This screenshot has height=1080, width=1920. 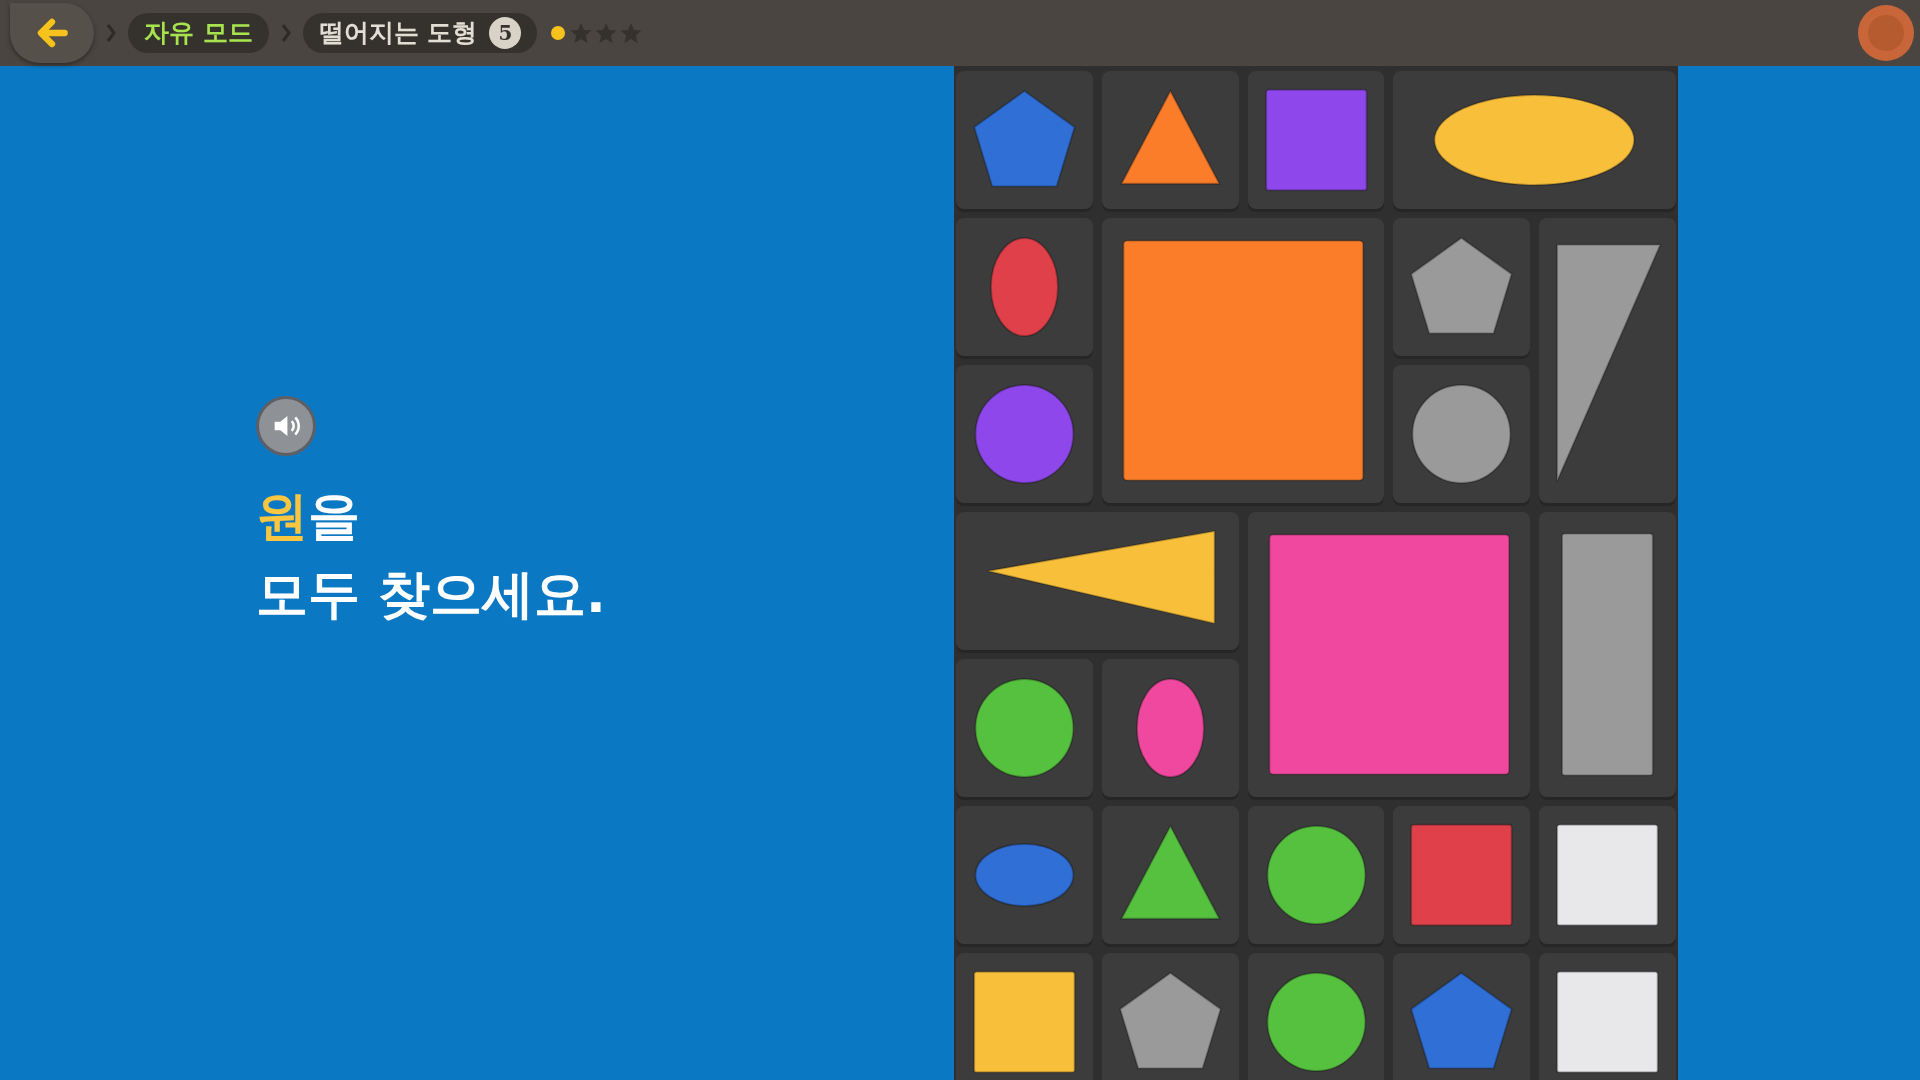 What do you see at coordinates (398, 33) in the screenshot?
I see `breadcrumb-label: 떨어지는 도형` at bounding box center [398, 33].